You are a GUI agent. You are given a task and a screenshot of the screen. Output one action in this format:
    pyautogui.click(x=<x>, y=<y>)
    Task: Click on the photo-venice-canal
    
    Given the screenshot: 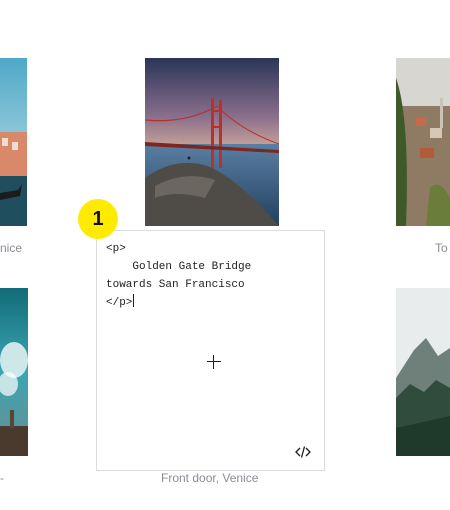 What is the action you would take?
    pyautogui.click(x=13, y=142)
    